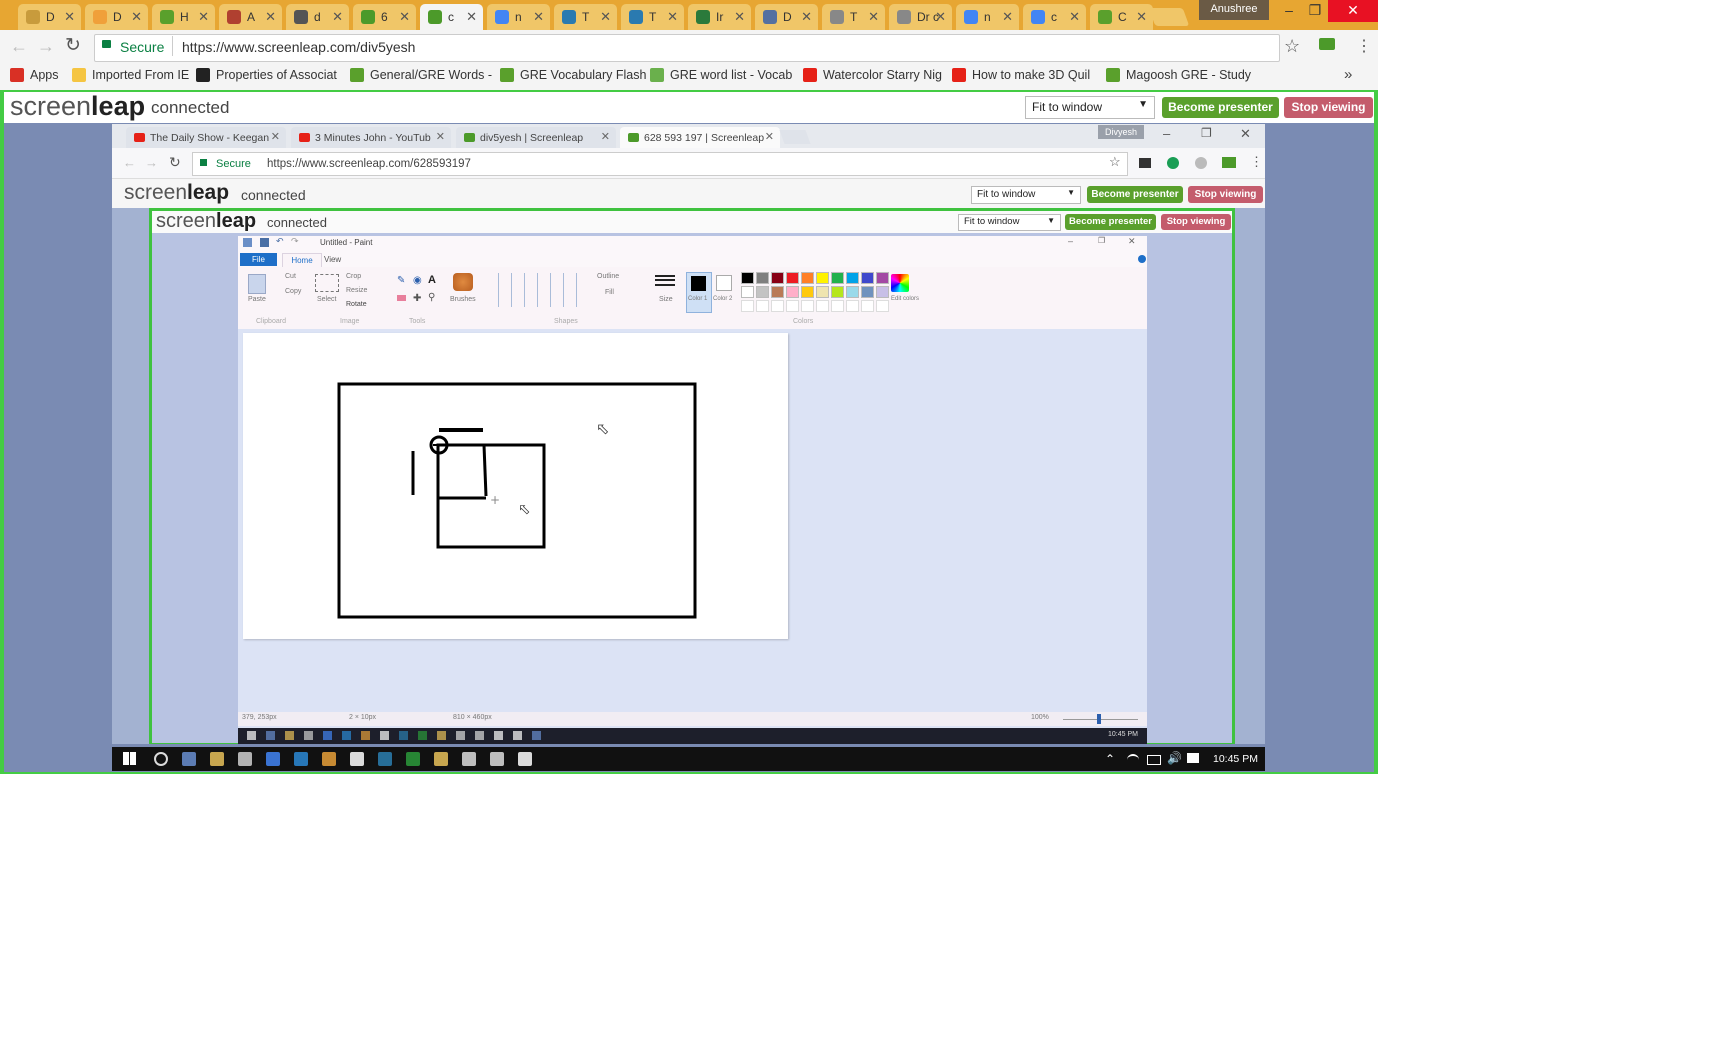  Describe the element at coordinates (183, 17) in the screenshot. I see `outer-tab: H ✕` at that location.